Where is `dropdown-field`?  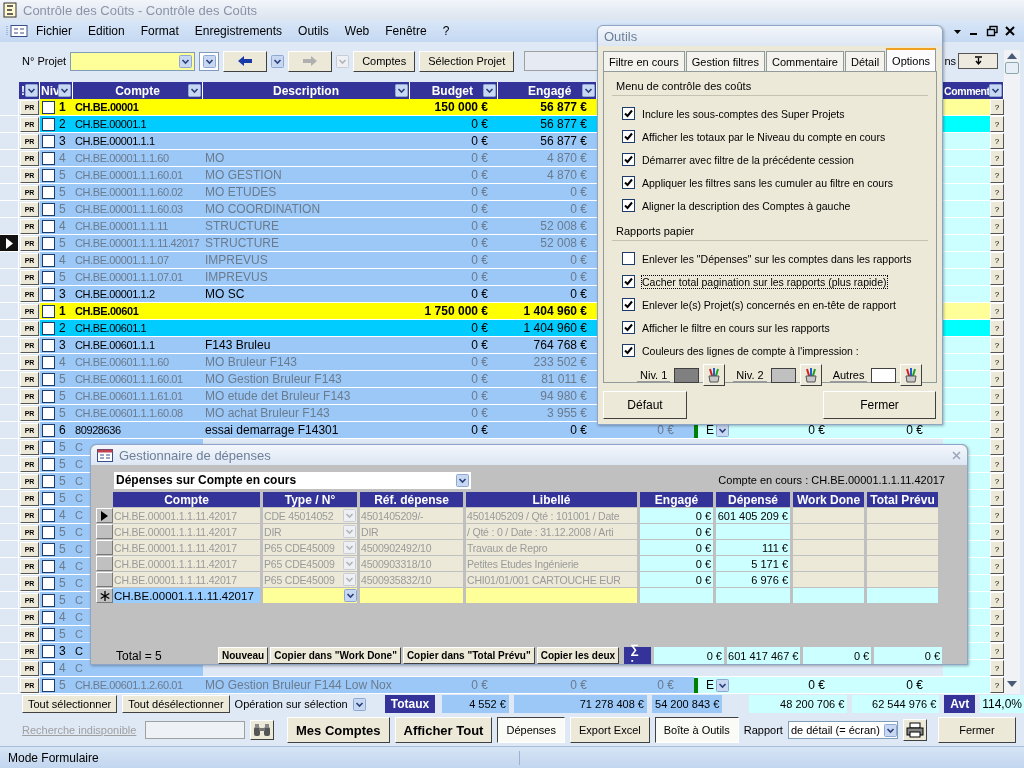
dropdown-field is located at coordinates (978, 61).